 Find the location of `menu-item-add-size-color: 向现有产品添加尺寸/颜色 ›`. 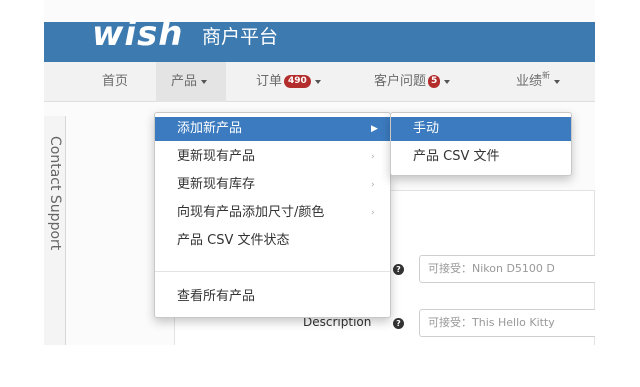

menu-item-add-size-color: 向现有产品添加尺寸/颜色 › is located at coordinates (272, 213).